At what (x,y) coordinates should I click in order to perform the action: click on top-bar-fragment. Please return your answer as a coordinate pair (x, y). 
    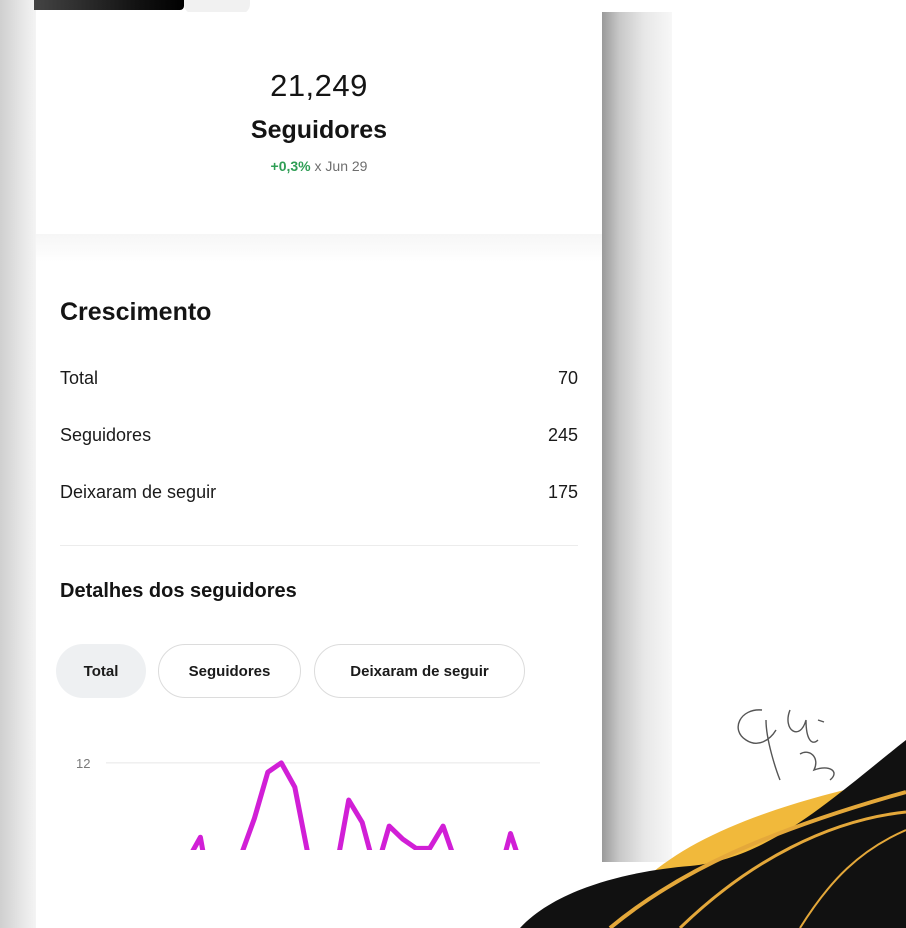
    Looking at the image, I should click on (109, 5).